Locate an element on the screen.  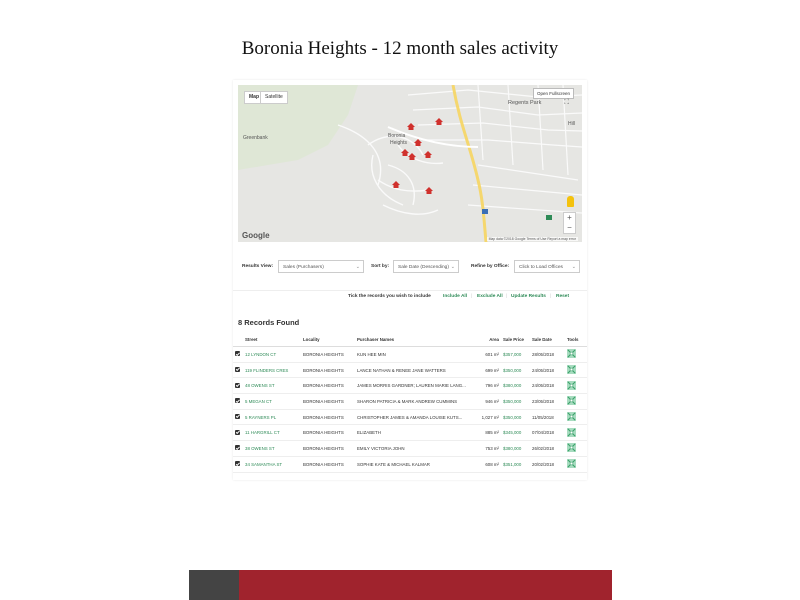
row-sale-price: $351,000 is located at coordinates (515, 464).